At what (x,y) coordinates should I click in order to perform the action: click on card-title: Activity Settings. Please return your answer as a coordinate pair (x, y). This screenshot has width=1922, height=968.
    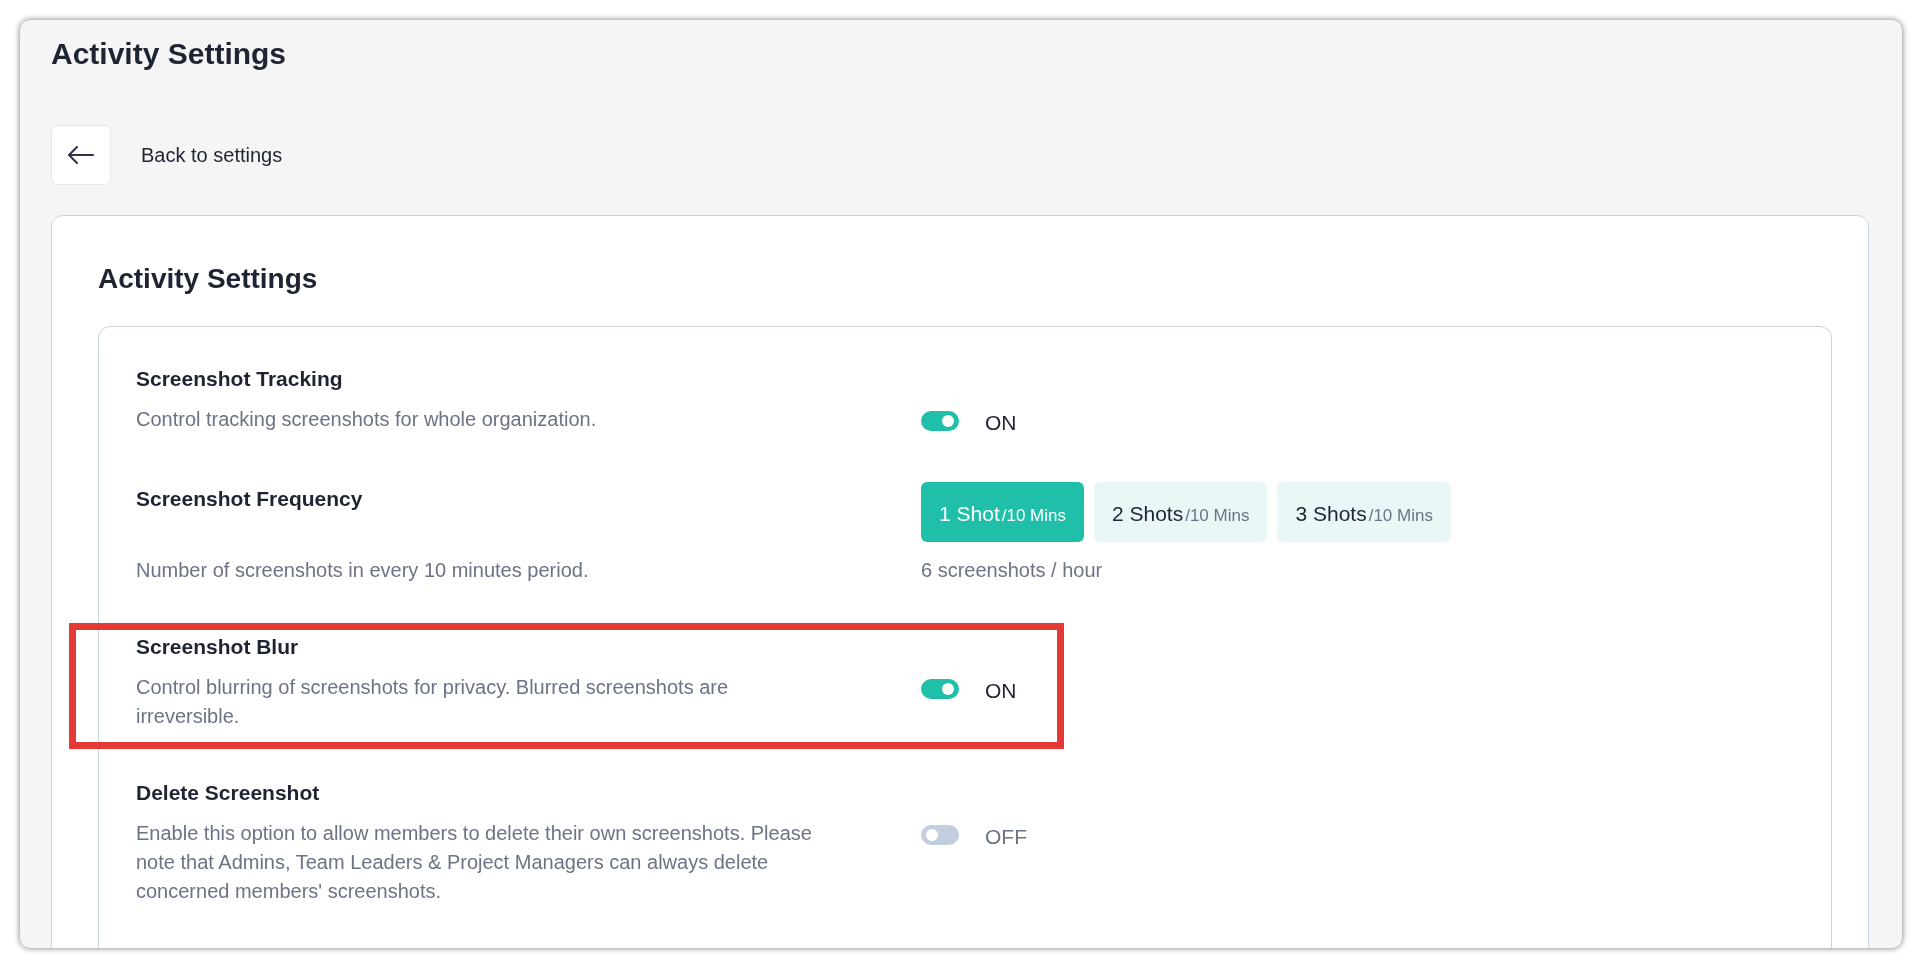
    Looking at the image, I should click on (208, 279).